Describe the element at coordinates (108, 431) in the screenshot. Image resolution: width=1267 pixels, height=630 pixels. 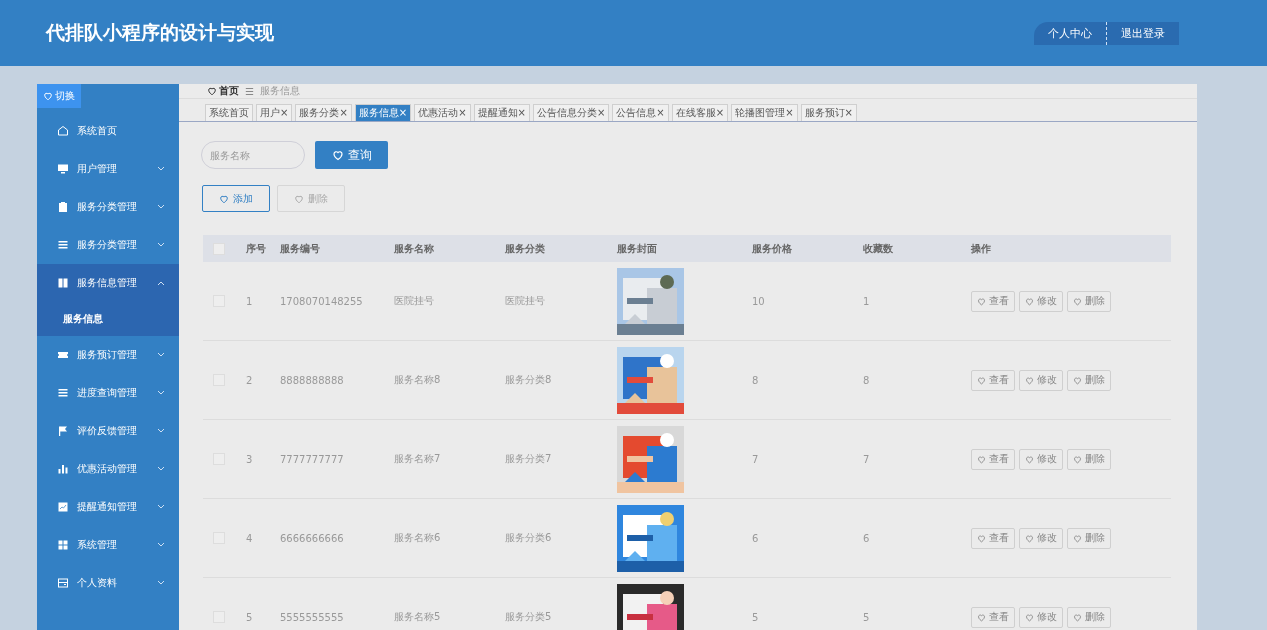
I see `sidebar-item: 评价反馈管理` at that location.